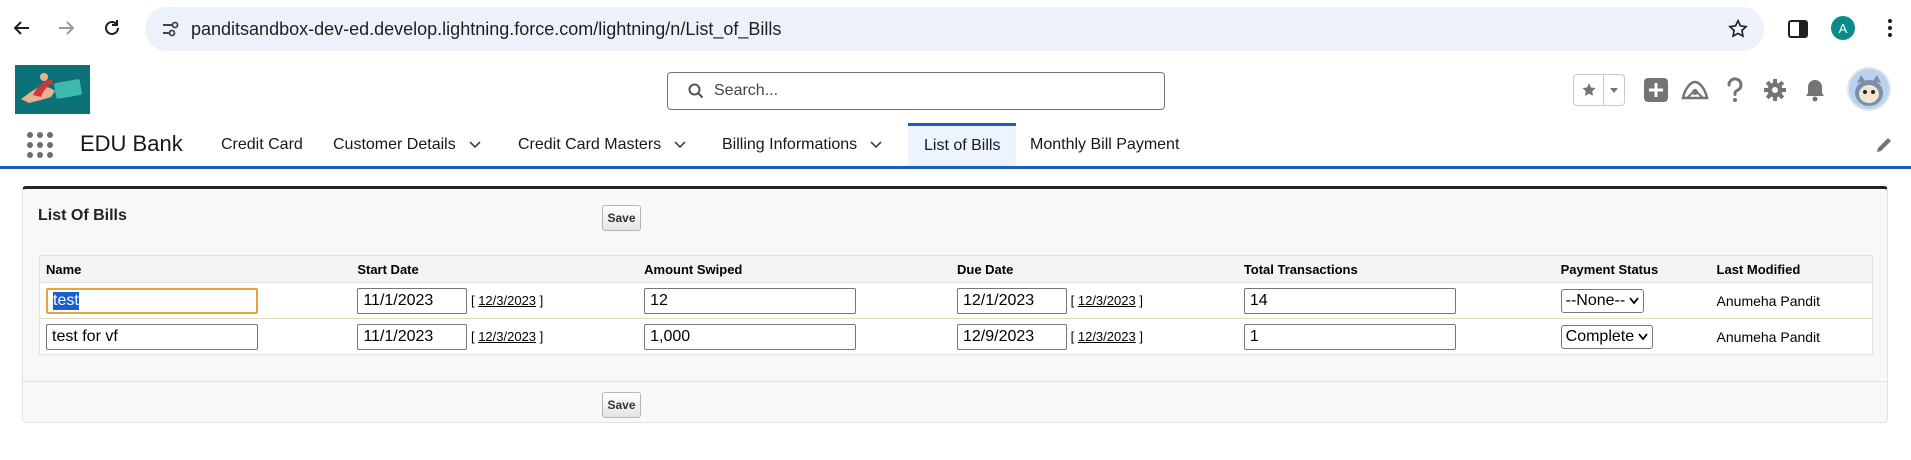 Image resolution: width=1911 pixels, height=460 pixels. Describe the element at coordinates (696, 91) in the screenshot. I see `search-icon` at that location.